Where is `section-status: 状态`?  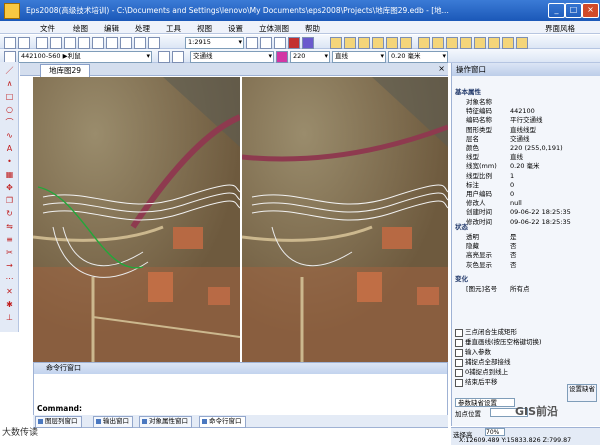 section-status: 状态 is located at coordinates (525, 227).